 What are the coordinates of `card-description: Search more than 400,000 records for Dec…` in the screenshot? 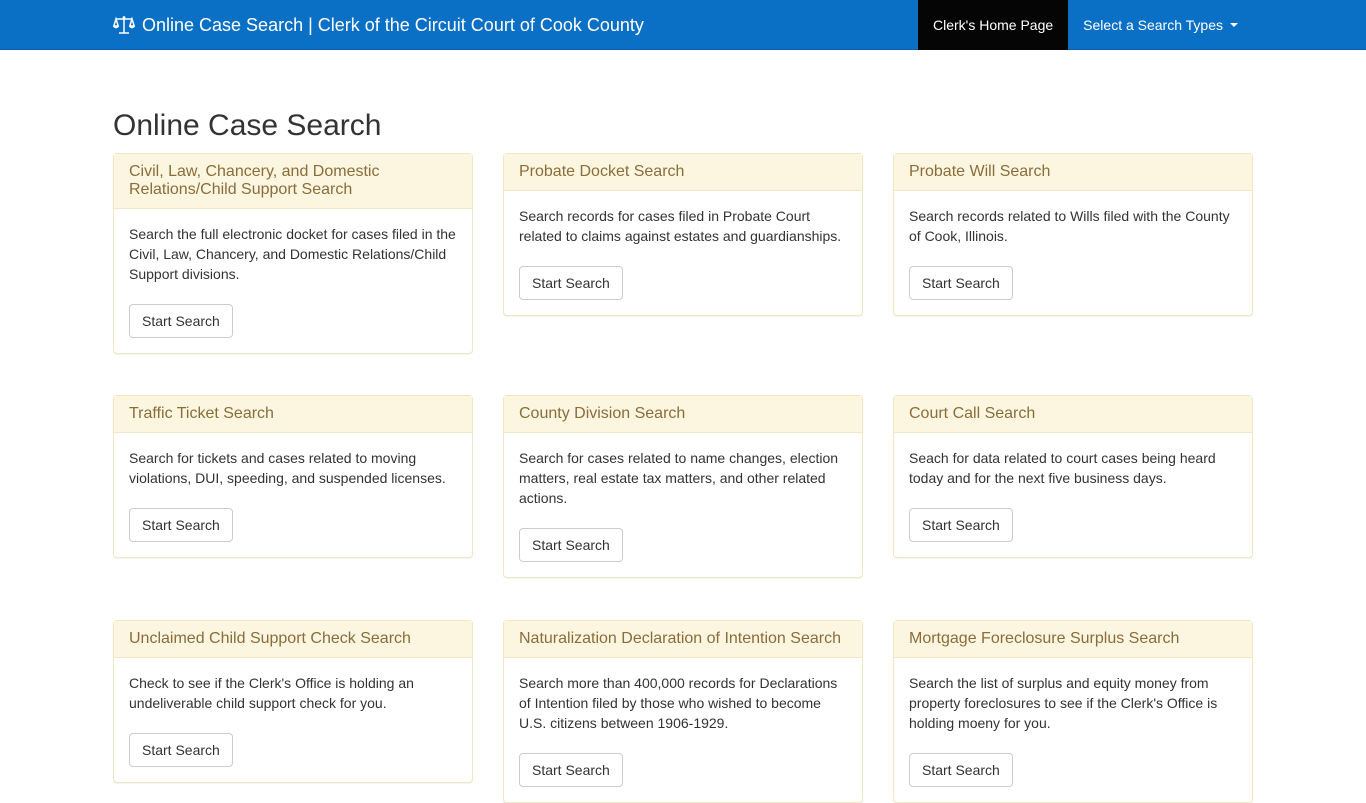 It's located at (678, 703).